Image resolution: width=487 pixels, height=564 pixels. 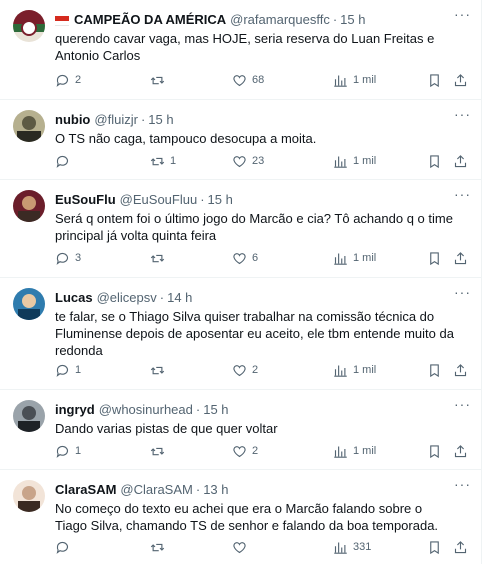 I want to click on action-bar: 3 6 1 mil, so click(x=262, y=258).